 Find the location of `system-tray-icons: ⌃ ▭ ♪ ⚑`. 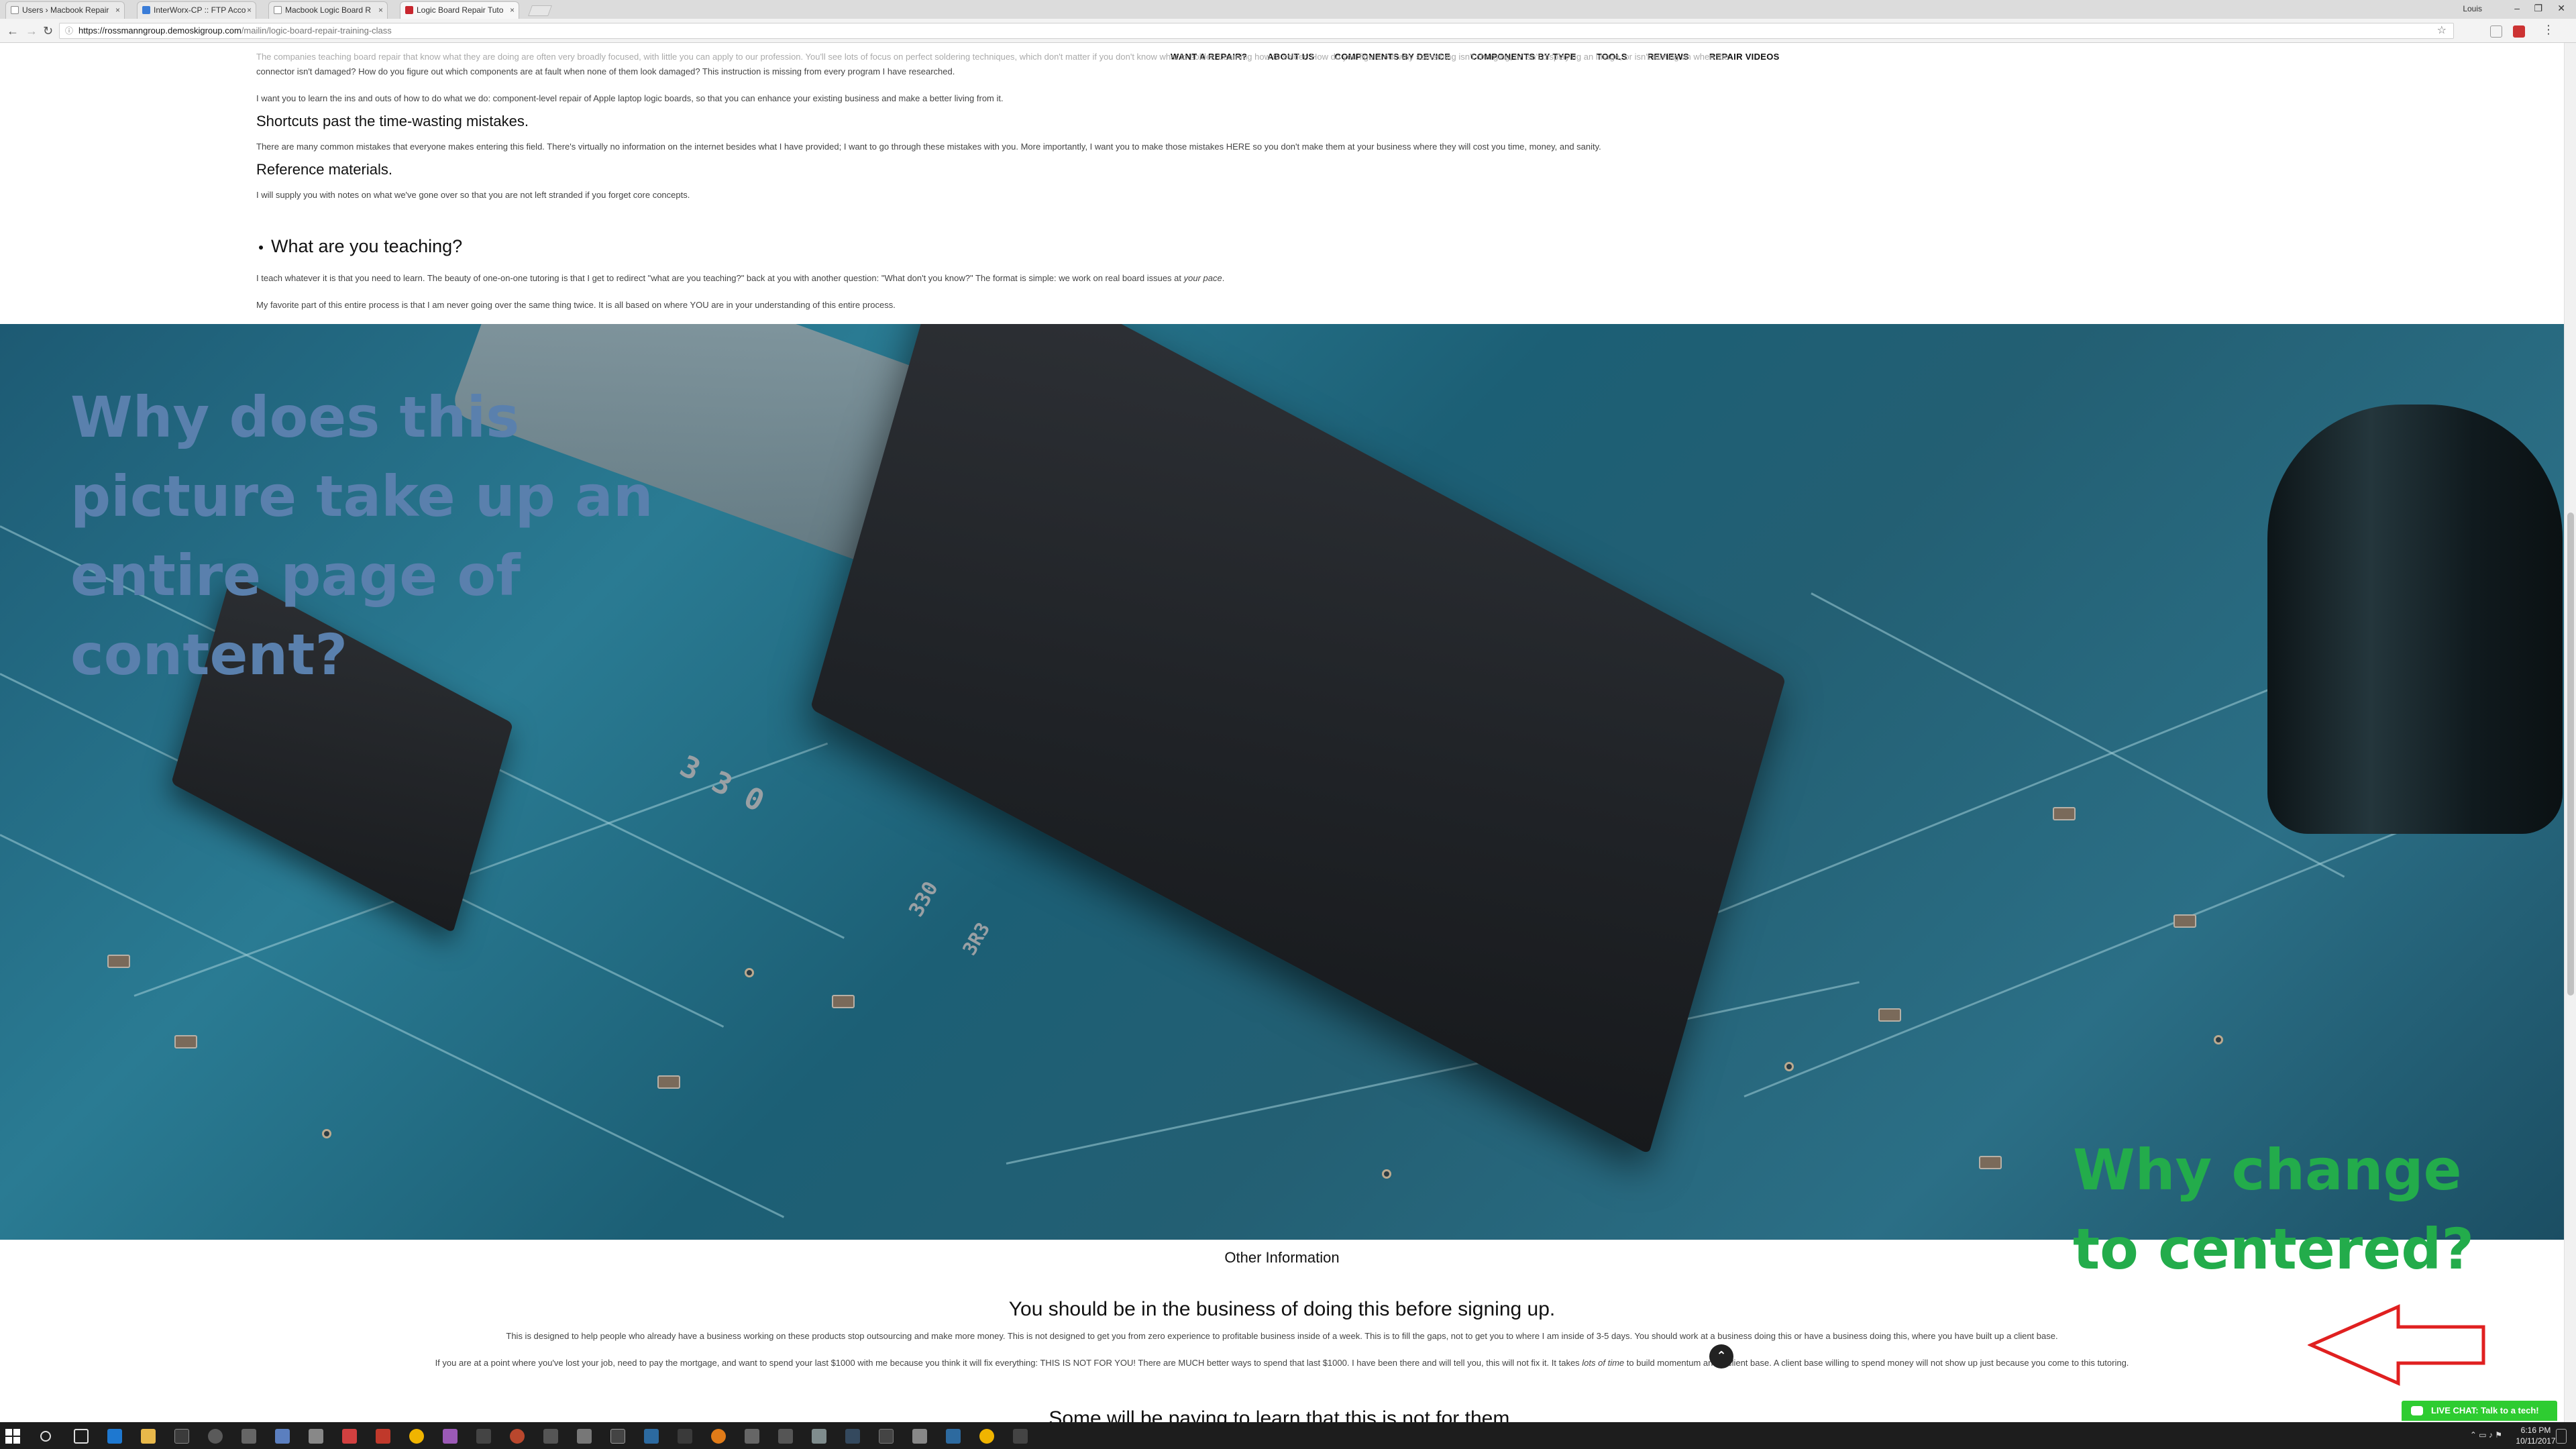

system-tray-icons: ⌃ ▭ ♪ ⚑ is located at coordinates (2486, 1435).